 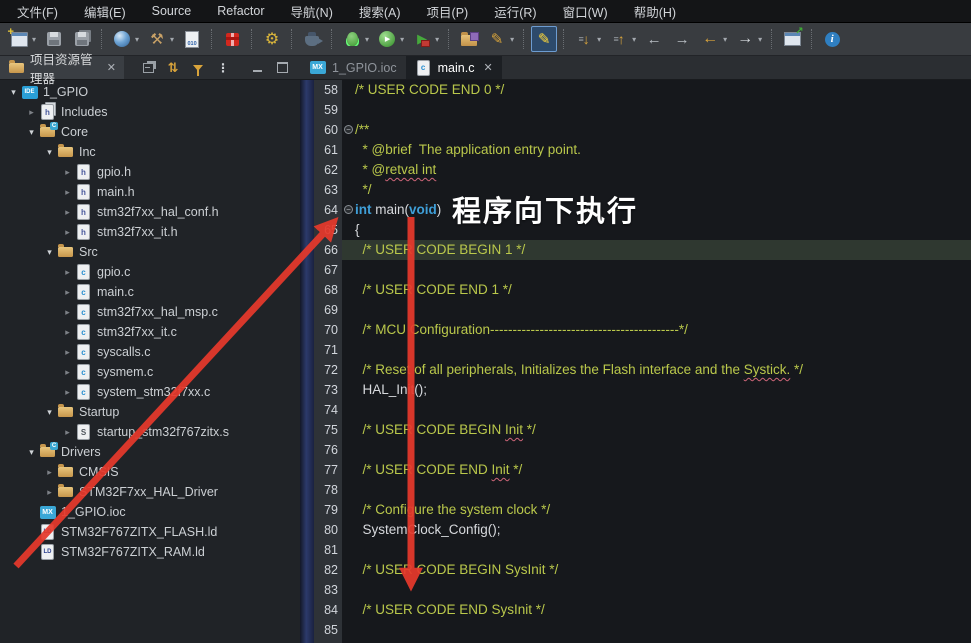 What do you see at coordinates (348, 210) in the screenshot?
I see `fold-column: −` at bounding box center [348, 210].